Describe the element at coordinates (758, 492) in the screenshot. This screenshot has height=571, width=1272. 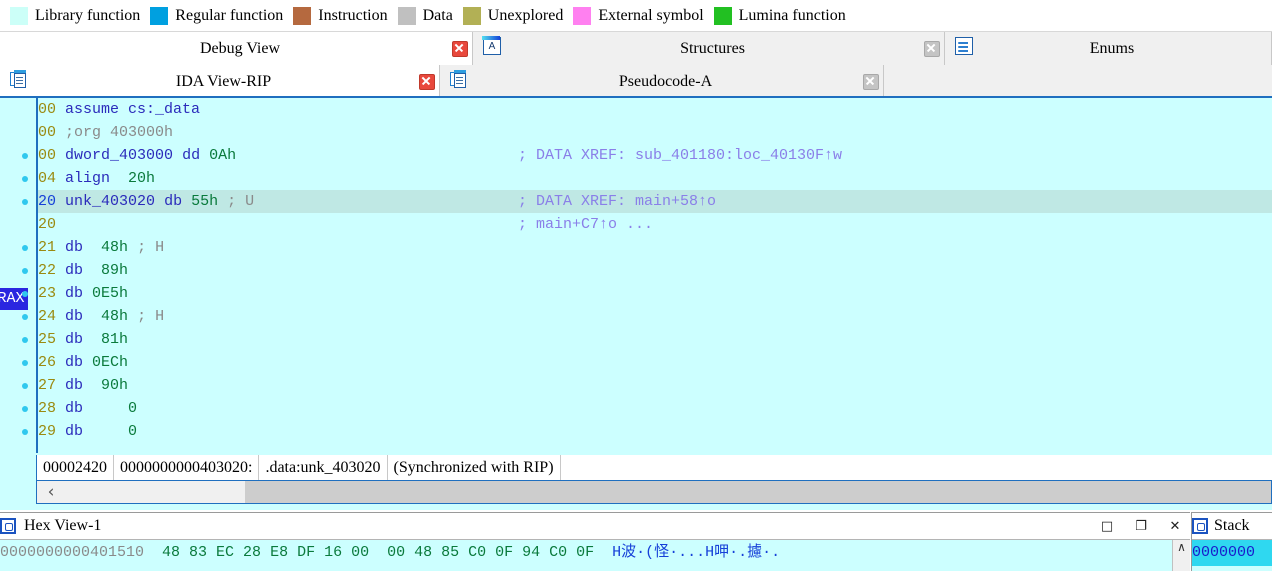
I see `scrollbar-thumb` at that location.